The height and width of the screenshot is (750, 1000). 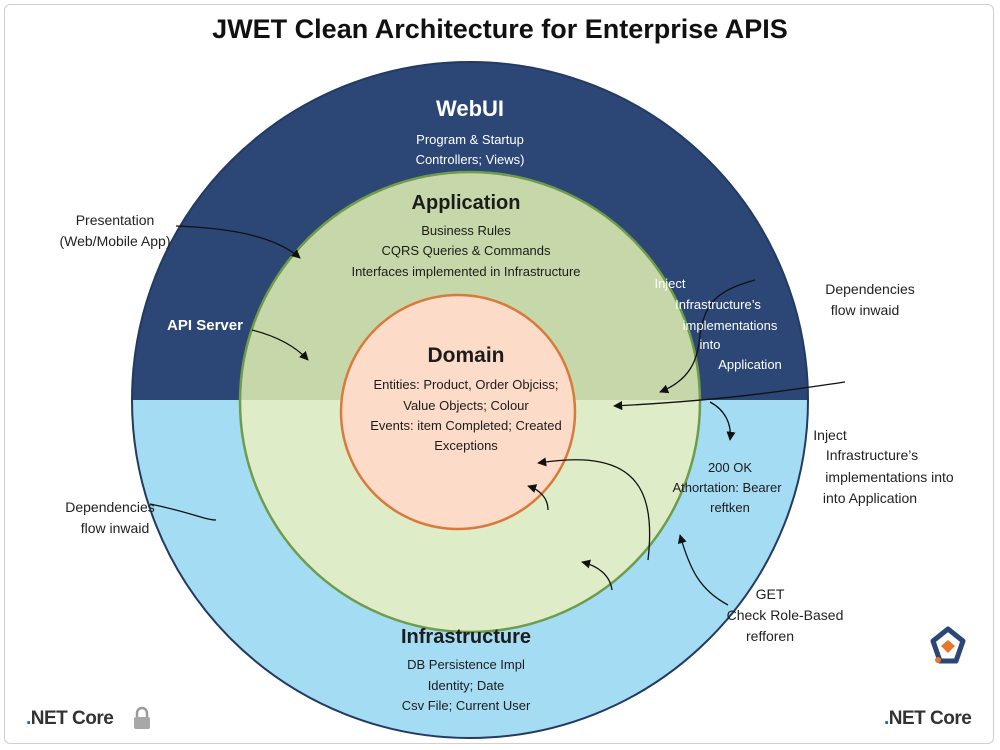 I want to click on get-check-1: GET, so click(x=770, y=594).